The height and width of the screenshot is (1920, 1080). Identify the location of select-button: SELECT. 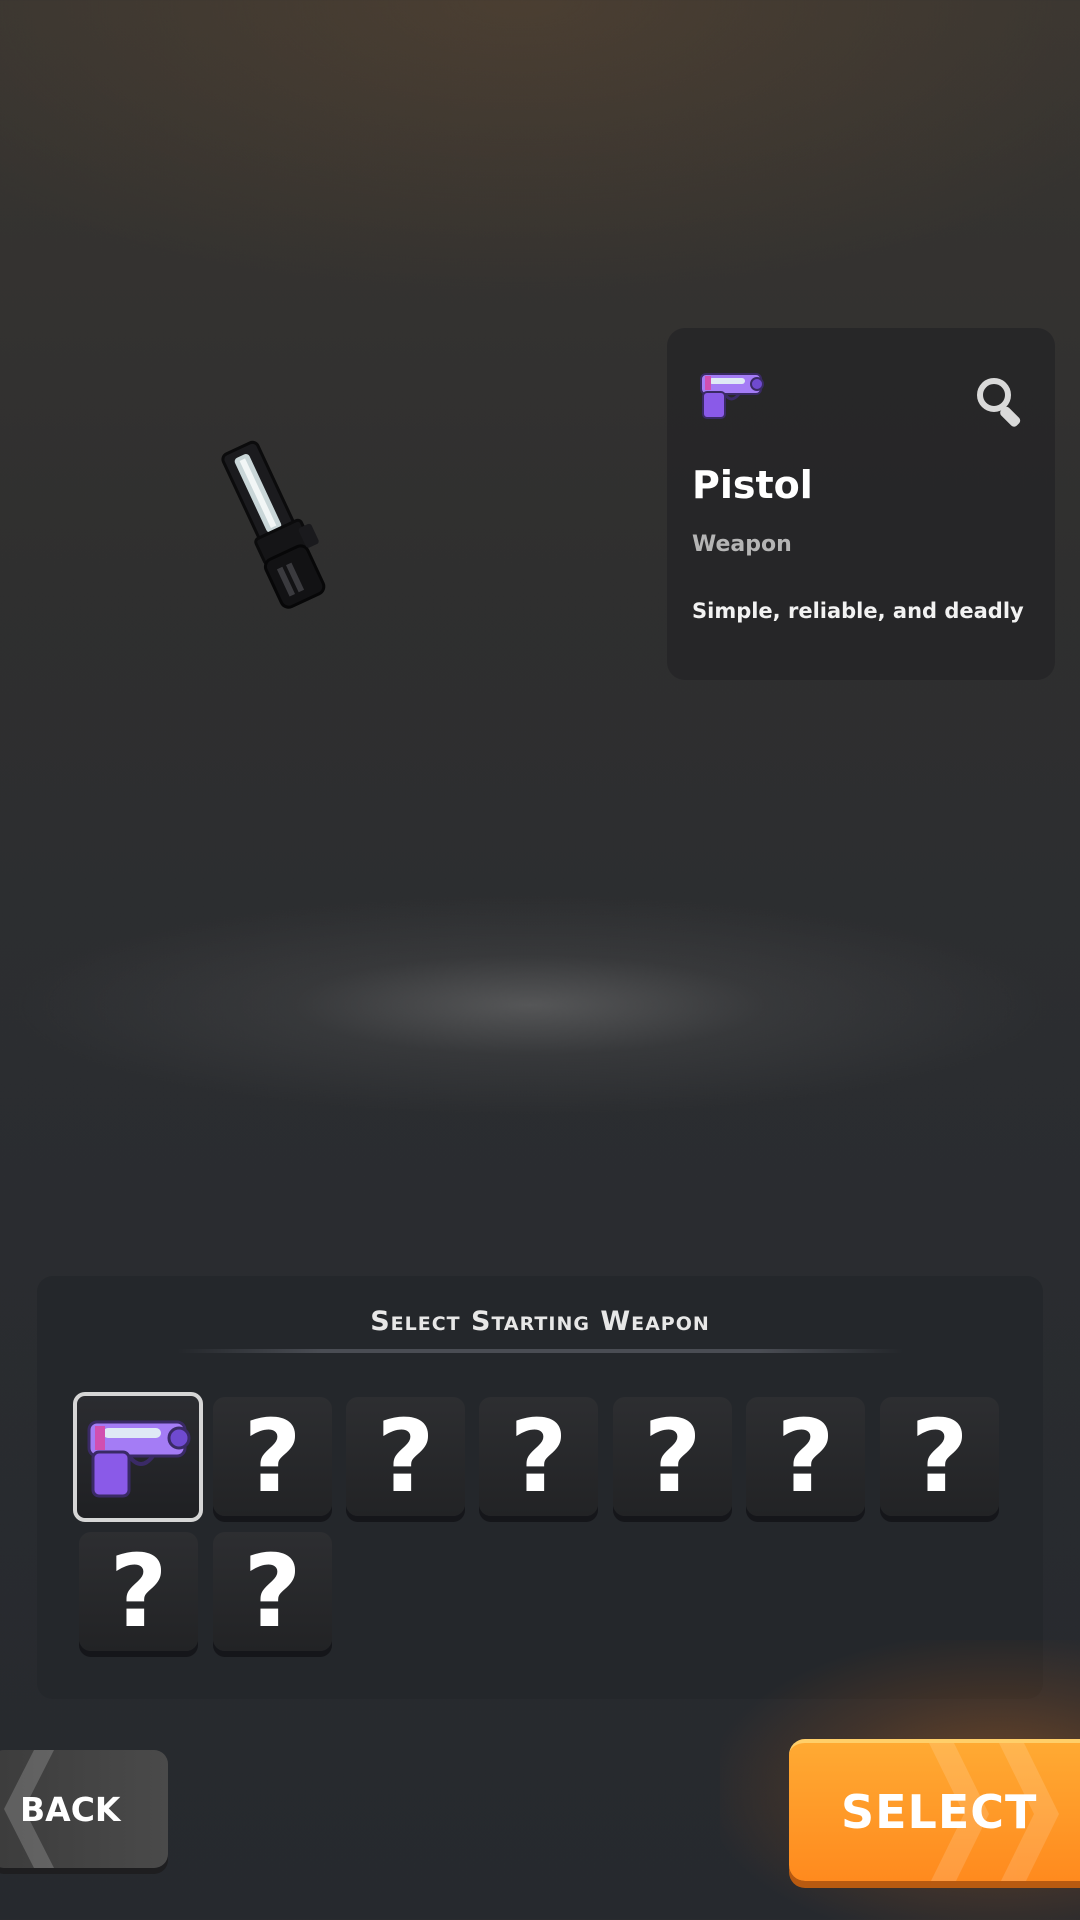
(934, 1810).